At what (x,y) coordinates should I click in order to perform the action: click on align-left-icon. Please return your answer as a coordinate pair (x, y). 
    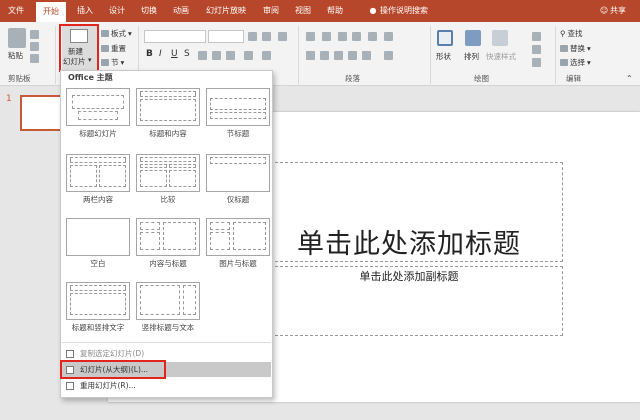
    Looking at the image, I should click on (310, 55).